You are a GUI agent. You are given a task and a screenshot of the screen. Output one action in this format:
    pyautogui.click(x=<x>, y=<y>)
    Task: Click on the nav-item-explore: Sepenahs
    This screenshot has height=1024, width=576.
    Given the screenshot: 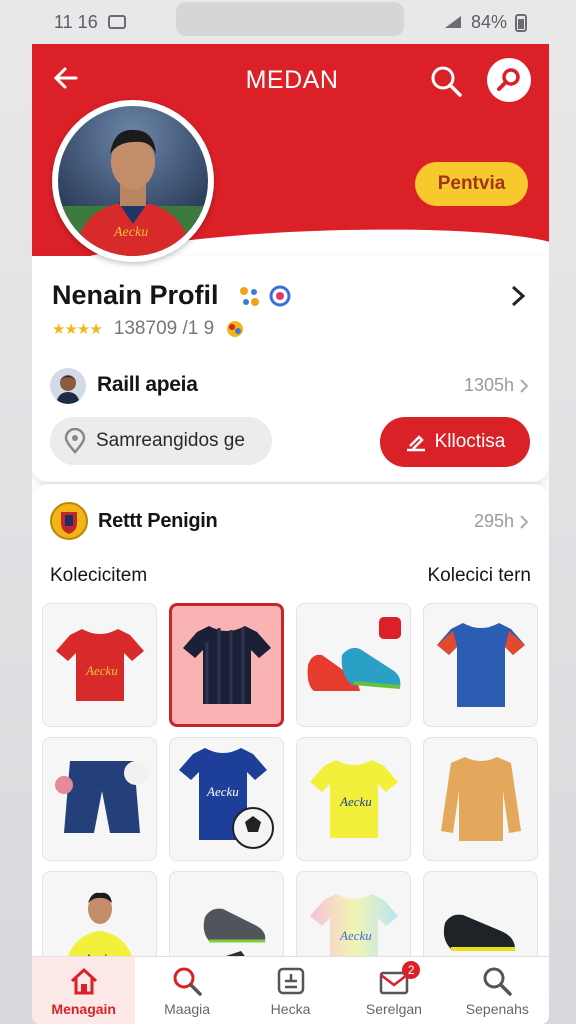 What is the action you would take?
    pyautogui.click(x=497, y=990)
    